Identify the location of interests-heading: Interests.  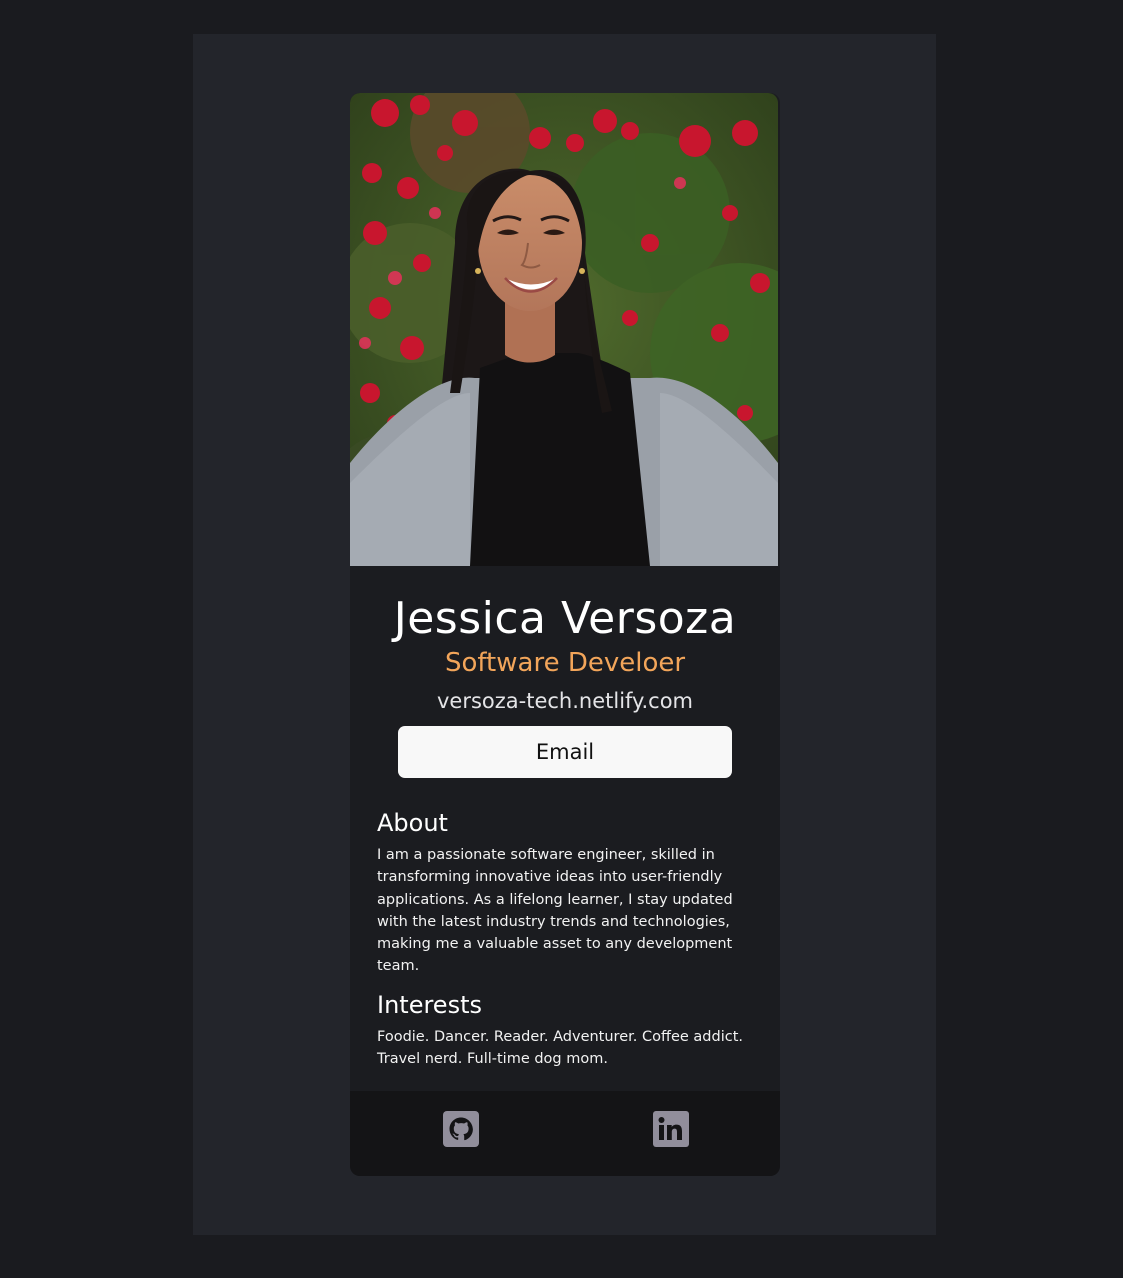
(429, 1005).